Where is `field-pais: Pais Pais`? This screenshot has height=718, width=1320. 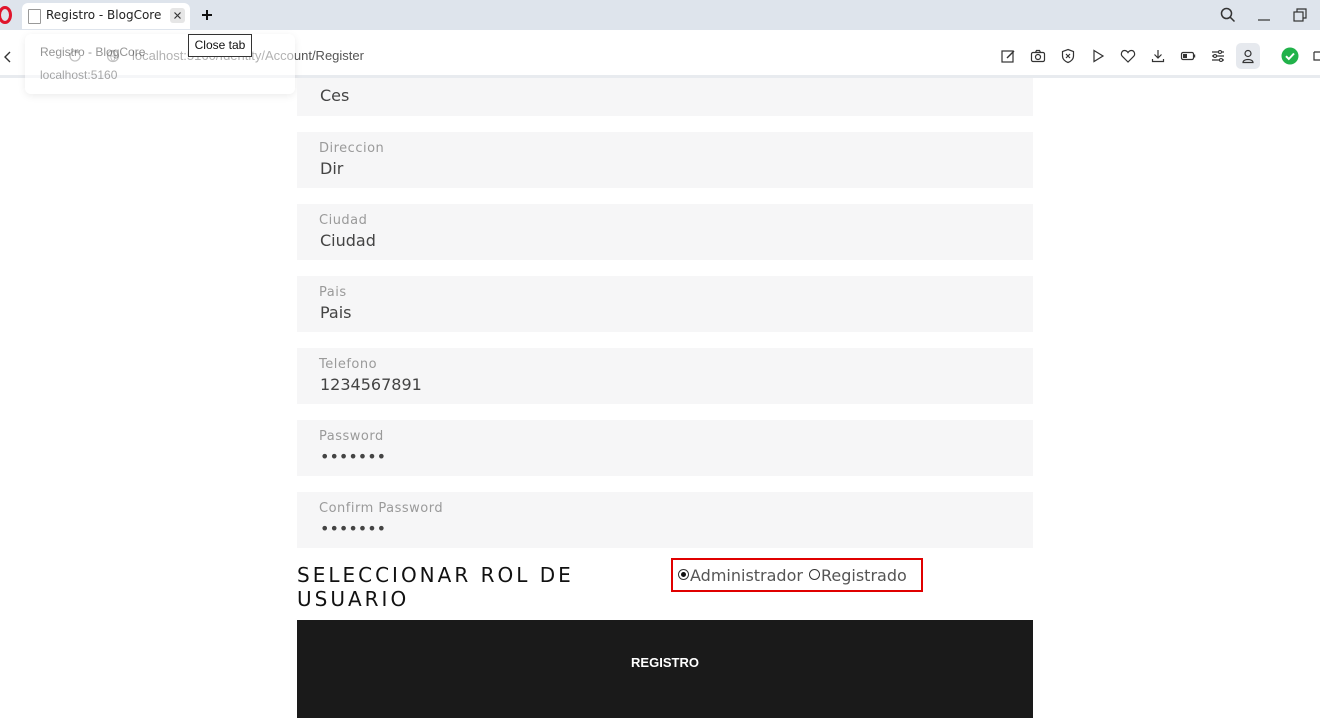
field-pais: Pais Pais is located at coordinates (665, 304).